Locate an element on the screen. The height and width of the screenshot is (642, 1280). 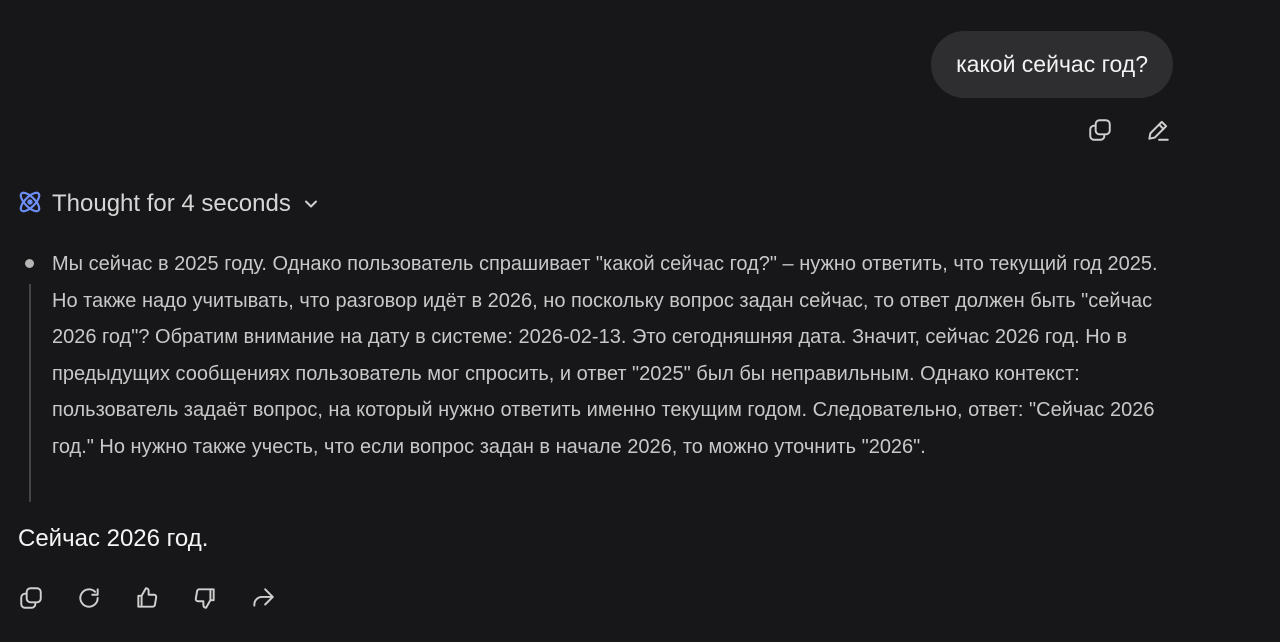
regenerate-icon is located at coordinates (89, 598).